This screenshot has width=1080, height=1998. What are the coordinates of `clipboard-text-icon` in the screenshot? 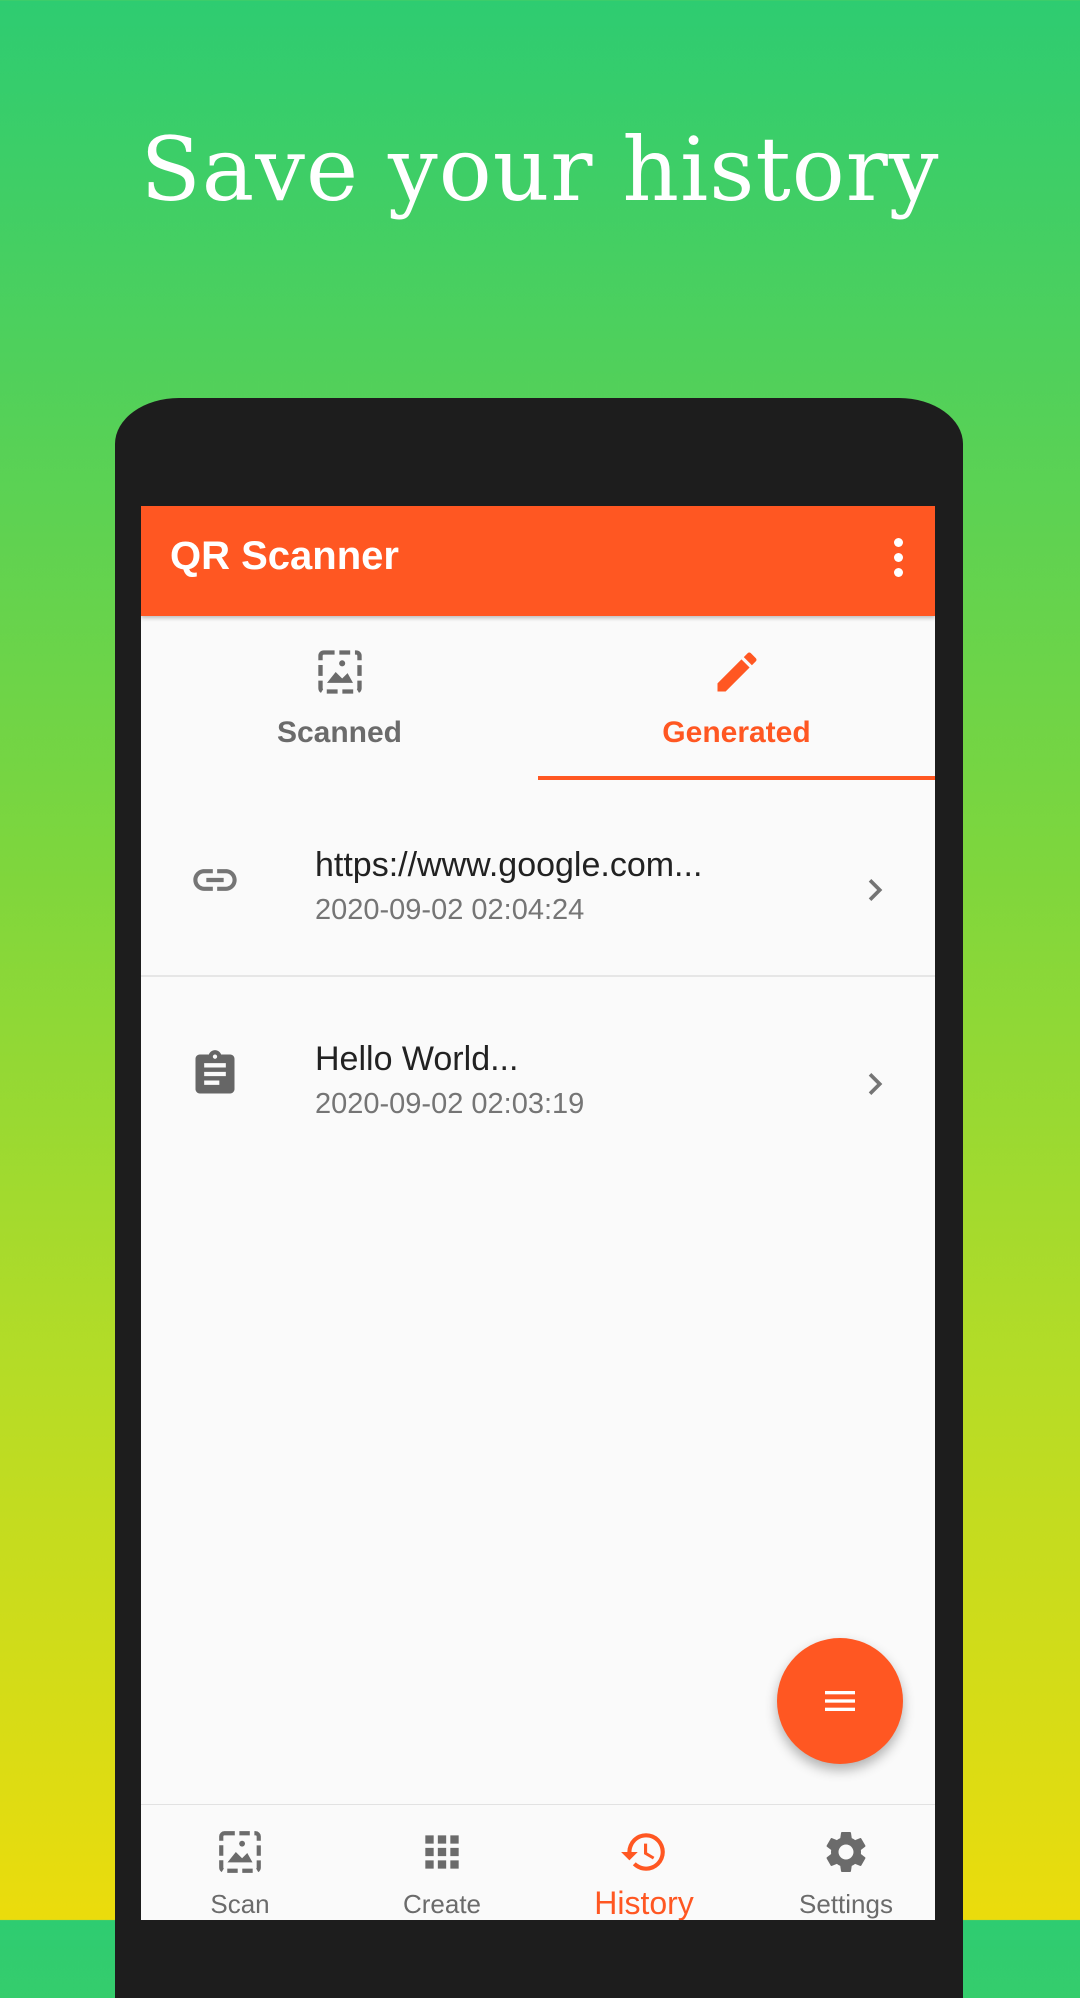 It's located at (215, 1072).